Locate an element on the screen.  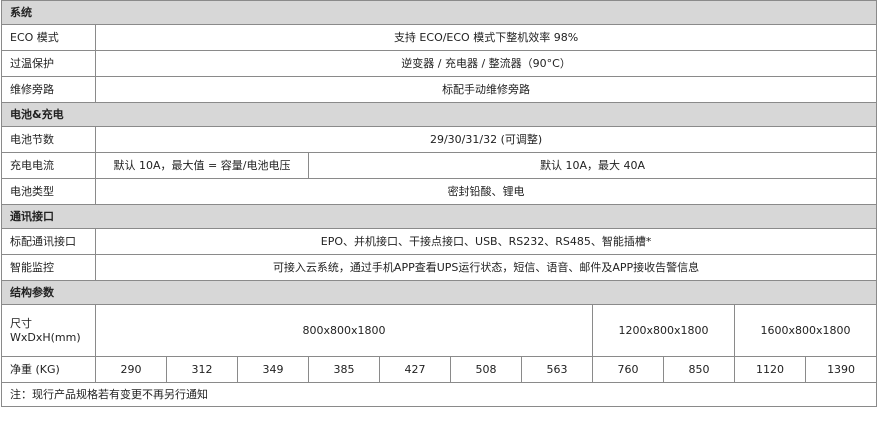
row-value: 密封铅酸、锂电 is located at coordinates (486, 191).